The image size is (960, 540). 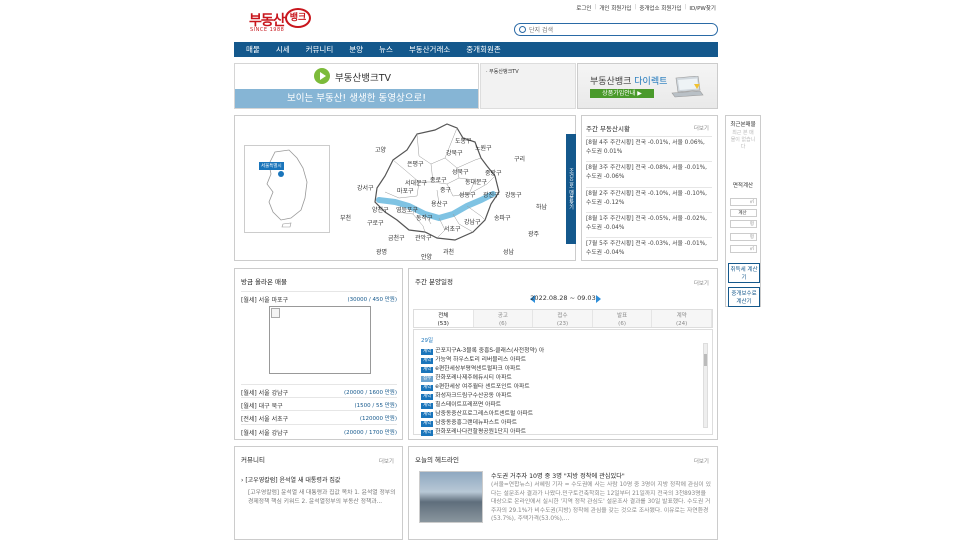 I want to click on schedule-item: 계약 한화포레나다전할평공원1단지 아파트, so click(x=473, y=431).